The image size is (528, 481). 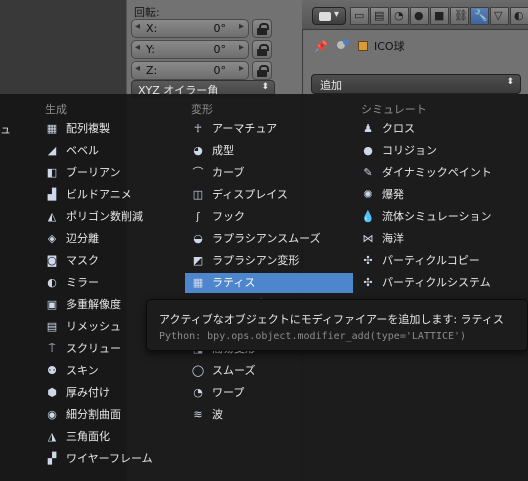 What do you see at coordinates (359, 16) in the screenshot?
I see `render-tab: ▭` at bounding box center [359, 16].